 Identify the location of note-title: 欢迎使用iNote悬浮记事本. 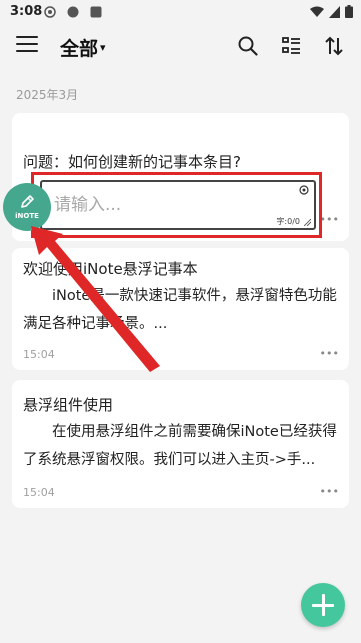
(110, 269).